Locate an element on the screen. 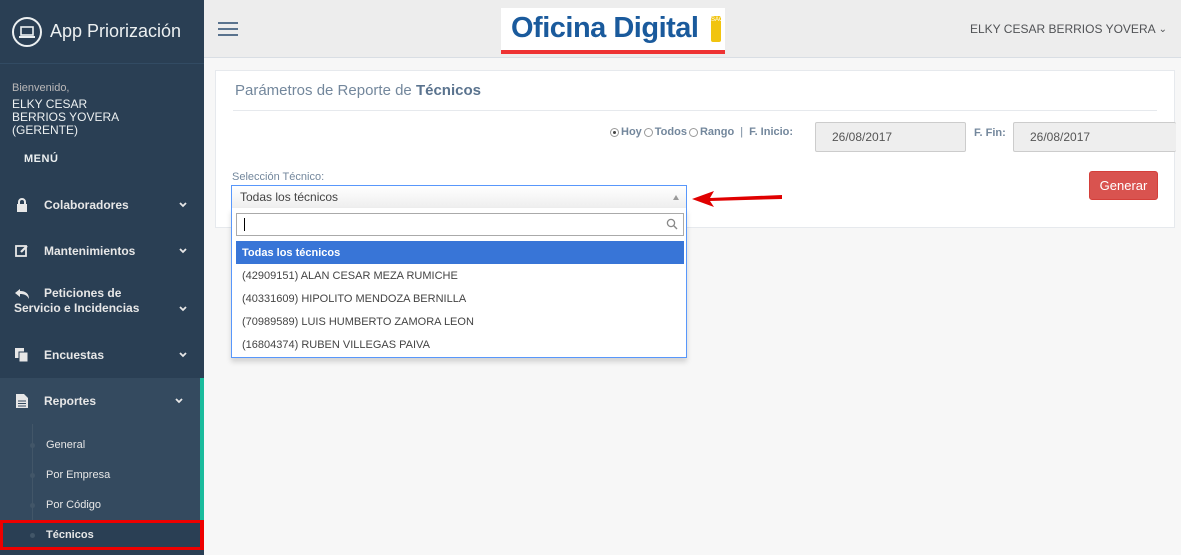 The image size is (1181, 555). f-inicio-input: 26/08/2017 is located at coordinates (890, 137).